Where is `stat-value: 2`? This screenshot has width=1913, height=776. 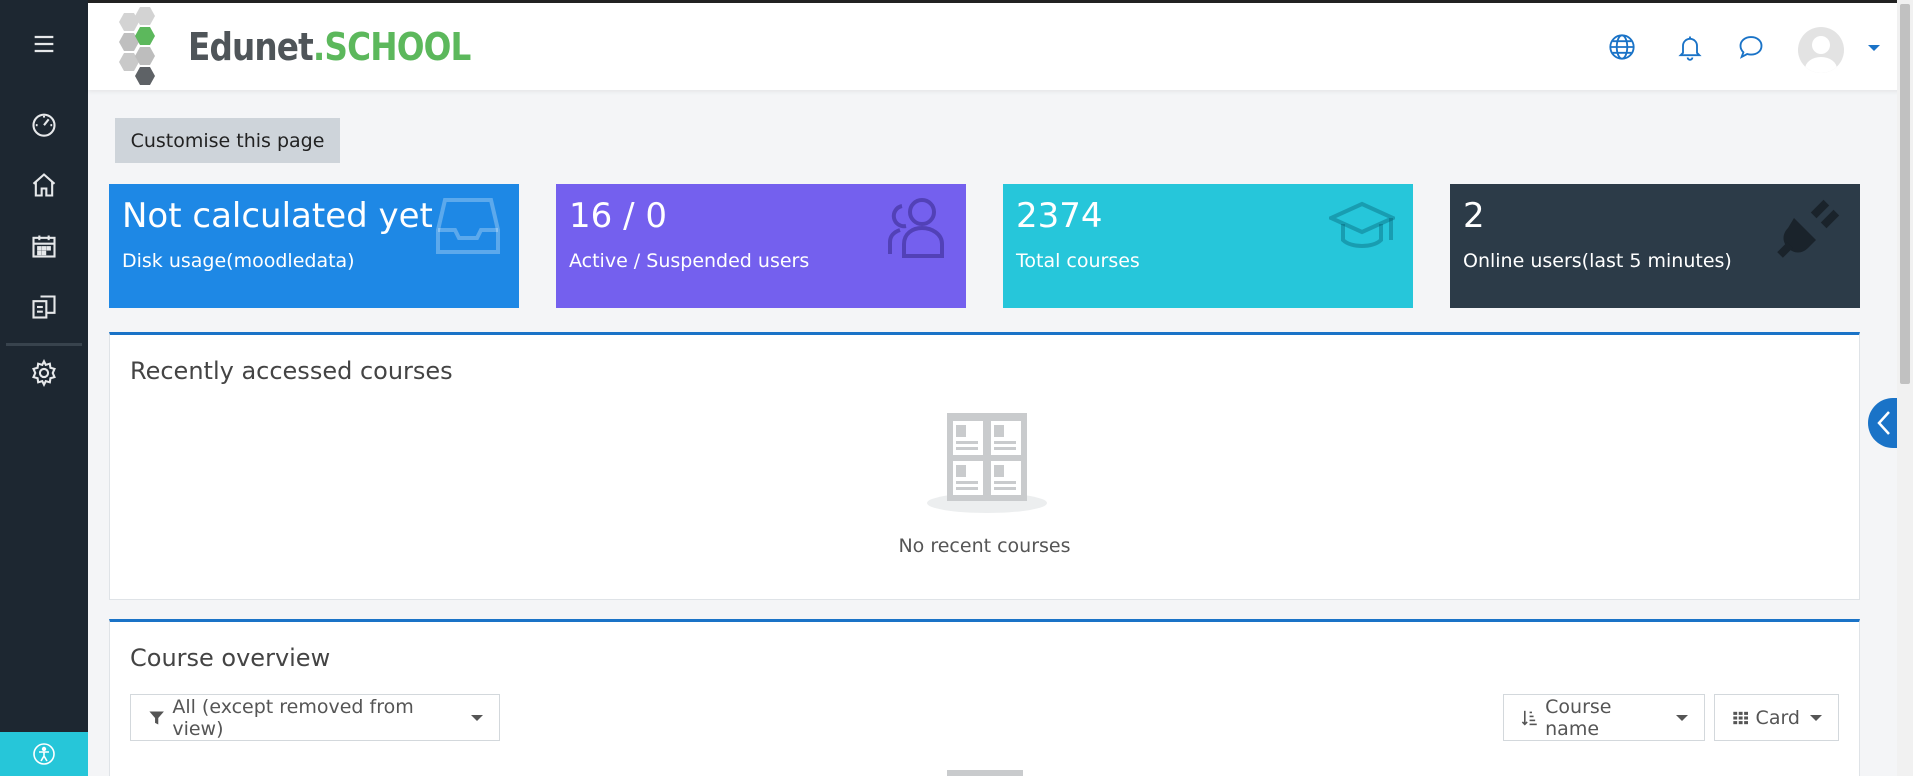 stat-value: 2 is located at coordinates (1474, 216).